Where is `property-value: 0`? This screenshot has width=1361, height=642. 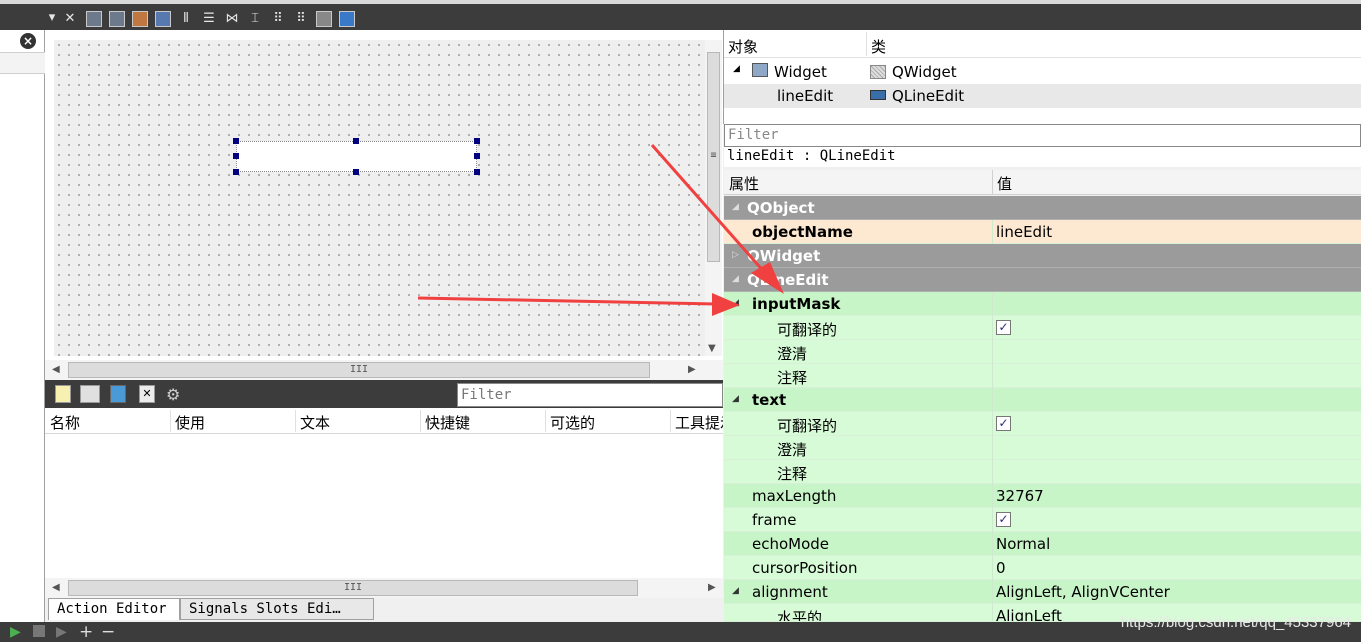
property-value: 0 is located at coordinates (1001, 568).